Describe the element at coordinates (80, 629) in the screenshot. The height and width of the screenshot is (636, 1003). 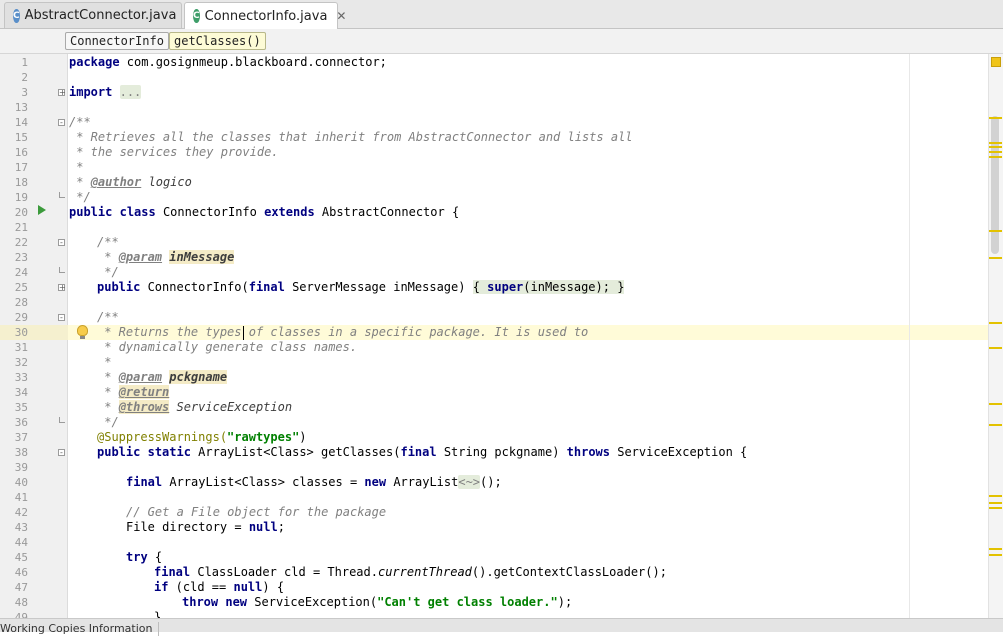
I see `working-copies-tab: Working Copies Information` at that location.